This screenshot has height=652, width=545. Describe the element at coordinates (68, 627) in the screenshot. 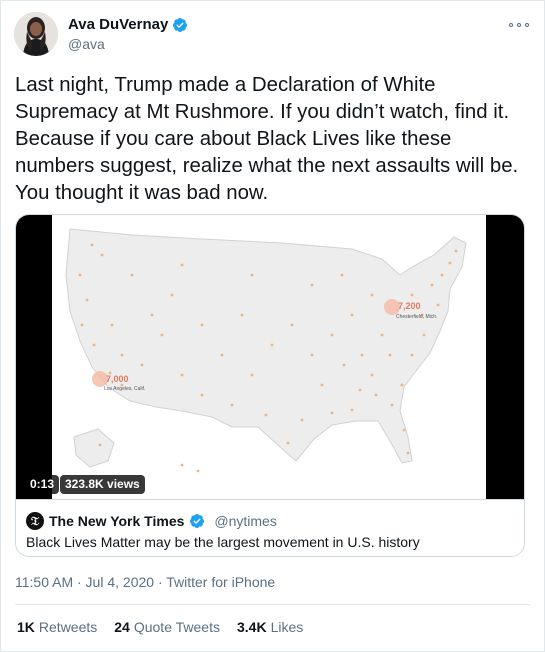

I see `retweets-label: Retweets` at that location.